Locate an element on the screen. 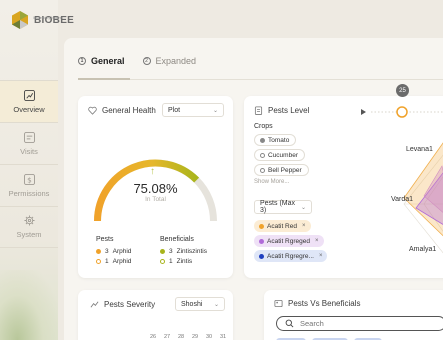 The width and height of the screenshot is (443, 340). pest-chip: Acatit Red × is located at coordinates (282, 226).